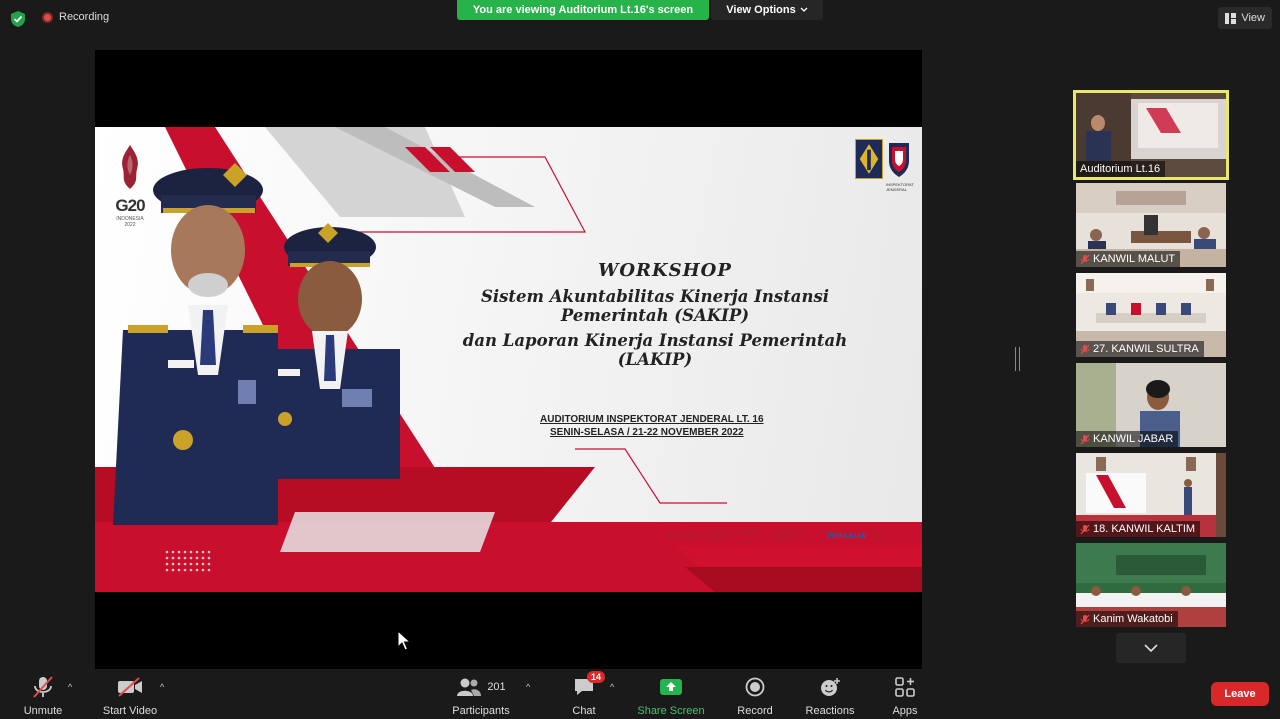 Image resolution: width=1280 pixels, height=719 pixels. What do you see at coordinates (584, 694) in the screenshot?
I see `chat-button: 14 Chat` at bounding box center [584, 694].